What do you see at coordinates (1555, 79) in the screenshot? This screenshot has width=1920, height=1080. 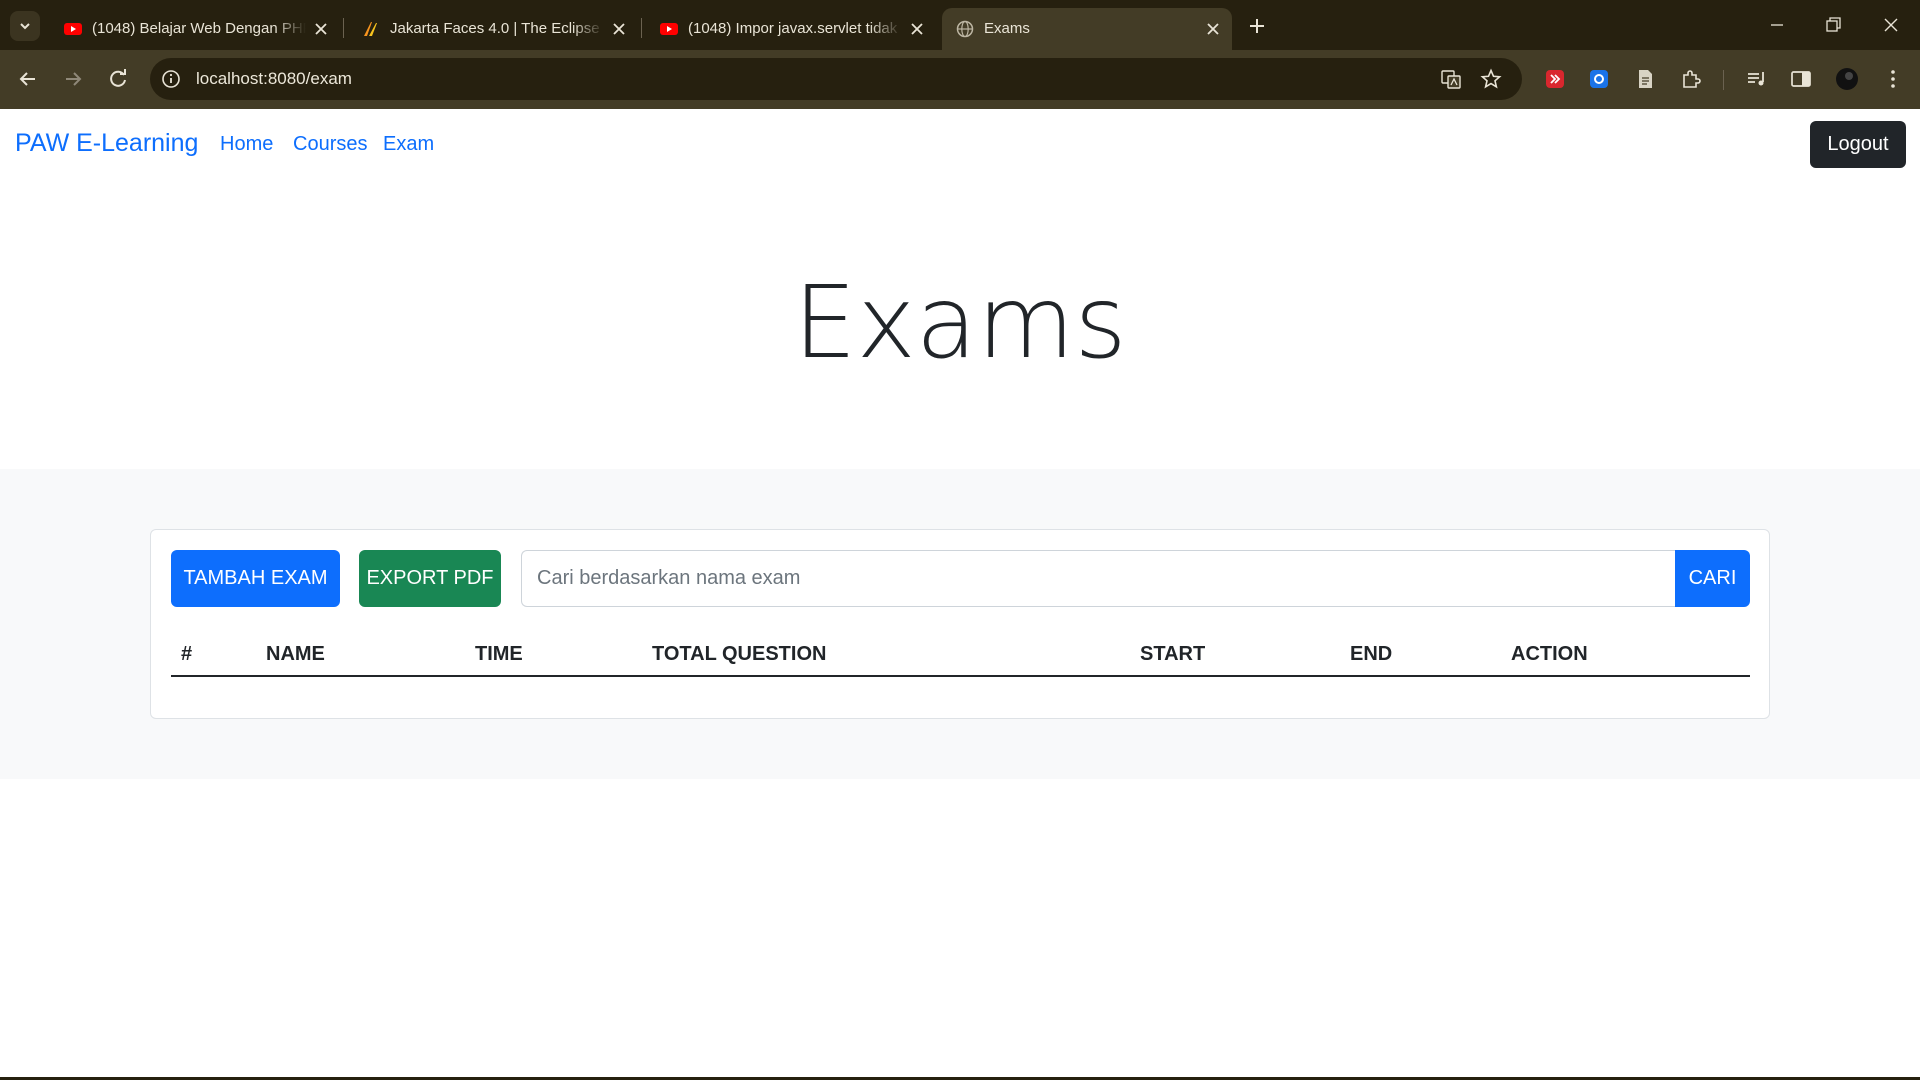 I see `extension-red-icon` at bounding box center [1555, 79].